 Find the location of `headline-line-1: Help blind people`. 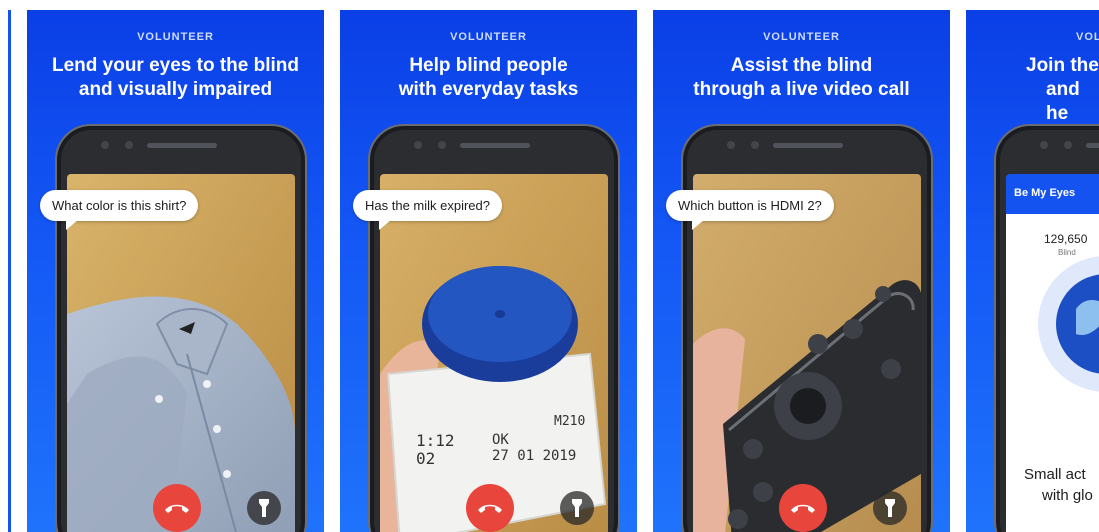

headline-line-1: Help blind people is located at coordinates (488, 65).